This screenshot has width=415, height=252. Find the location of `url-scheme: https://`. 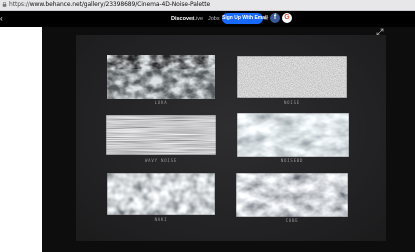

url-scheme: https:// is located at coordinates (19, 4).